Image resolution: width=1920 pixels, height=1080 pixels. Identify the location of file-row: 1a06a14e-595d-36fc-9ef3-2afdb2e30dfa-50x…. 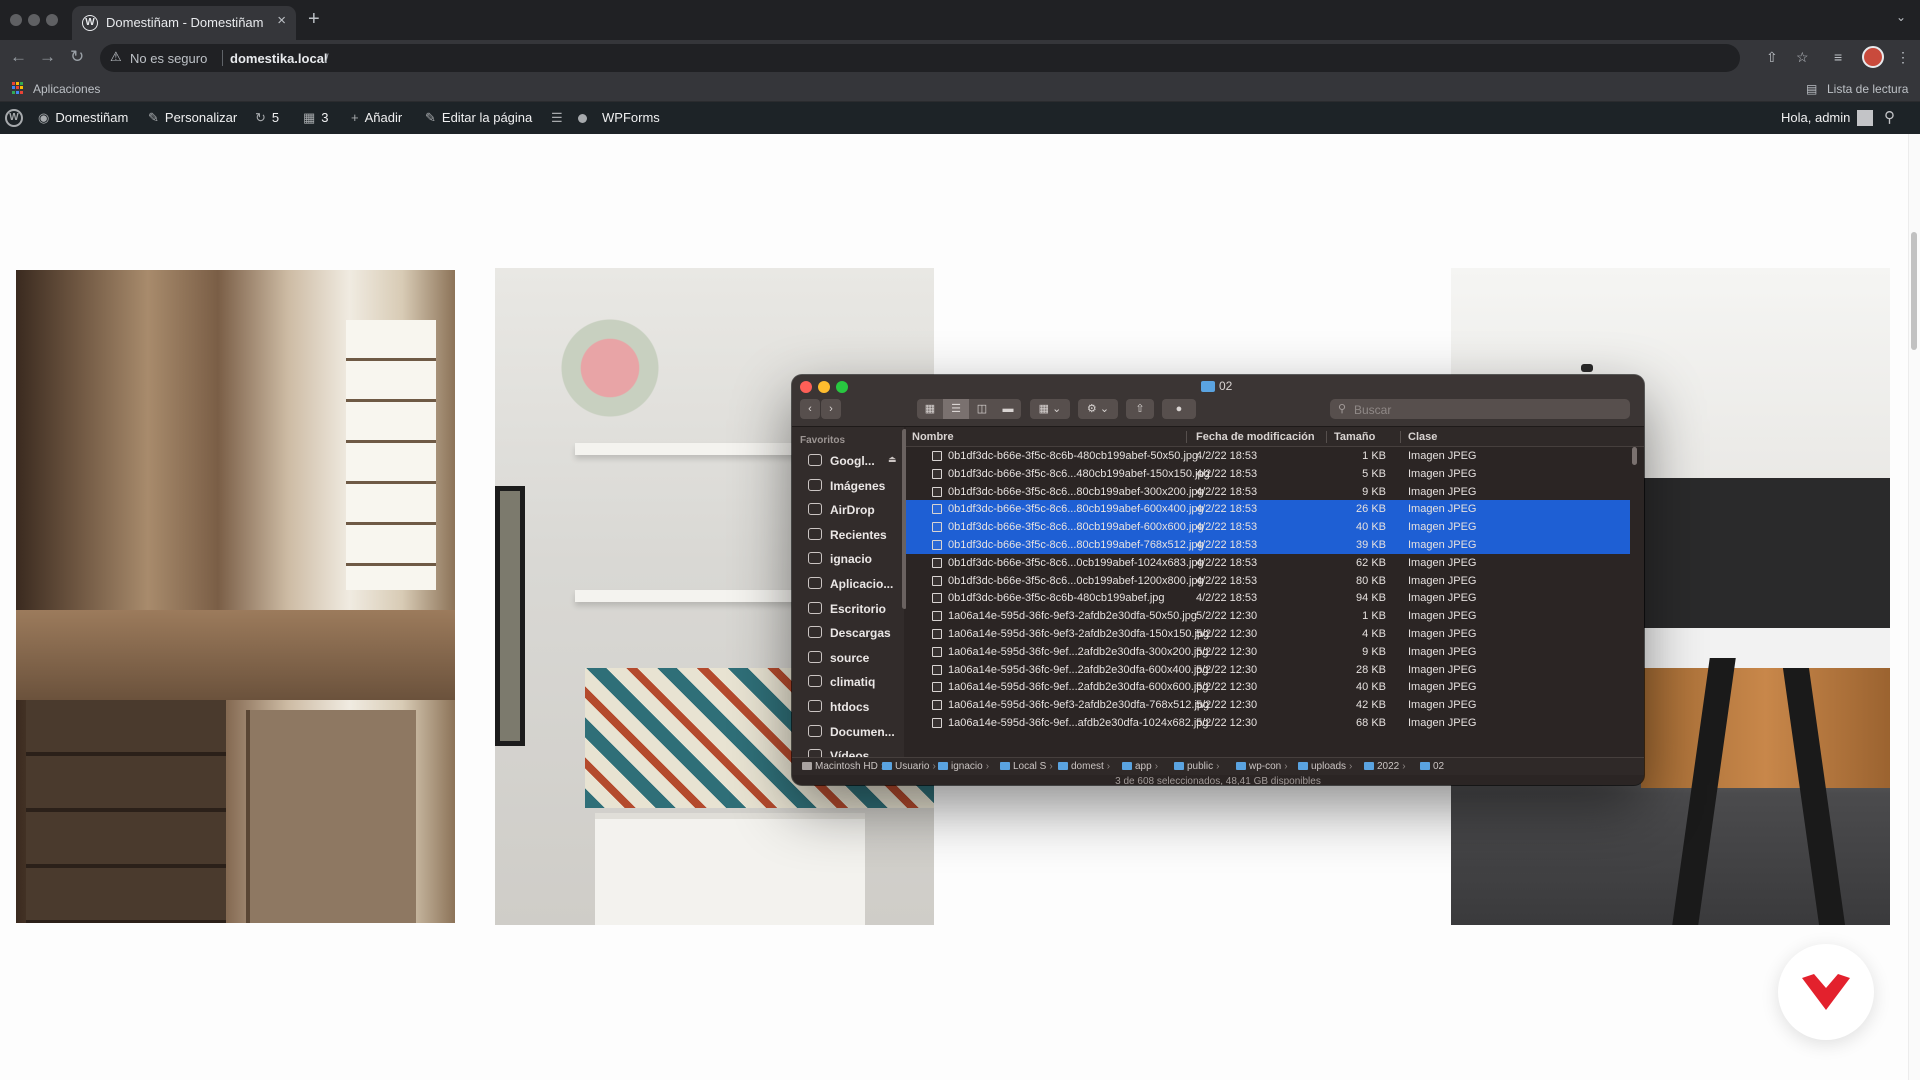
(1268, 616).